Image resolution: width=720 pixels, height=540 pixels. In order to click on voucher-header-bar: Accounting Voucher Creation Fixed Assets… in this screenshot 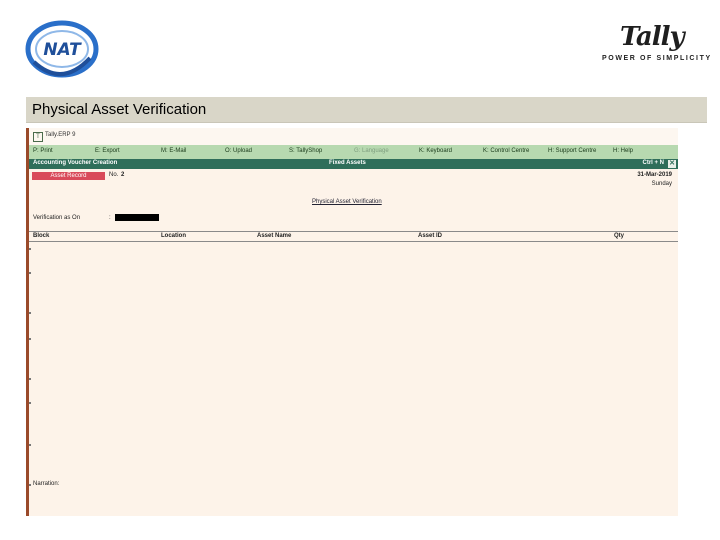, I will do `click(353, 164)`.